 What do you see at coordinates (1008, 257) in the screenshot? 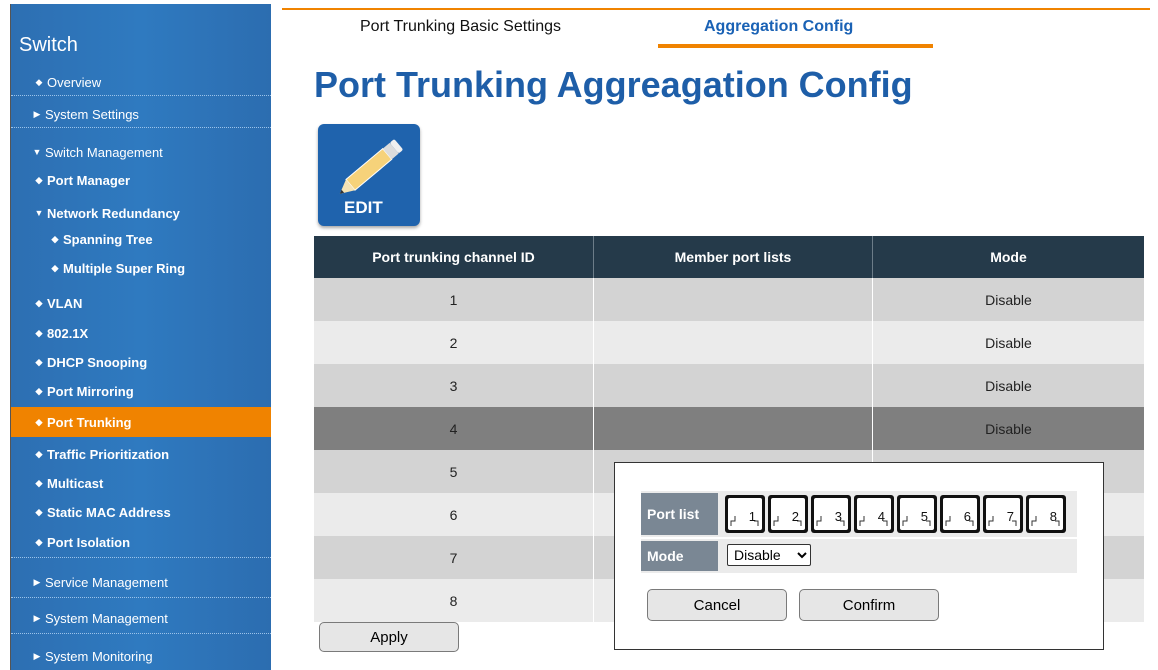
I see `column-header-mode: Mode` at bounding box center [1008, 257].